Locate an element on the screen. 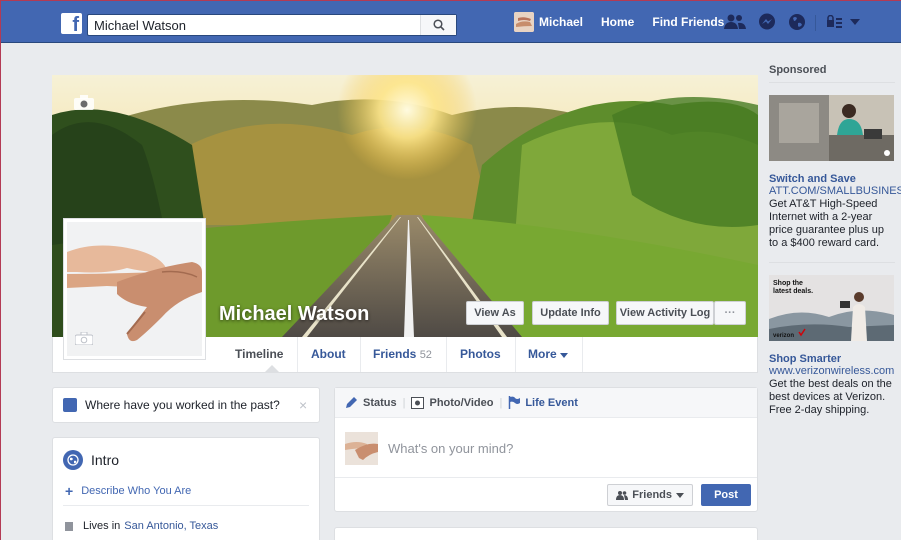 The image size is (901, 540). flag-icon is located at coordinates (515, 402).